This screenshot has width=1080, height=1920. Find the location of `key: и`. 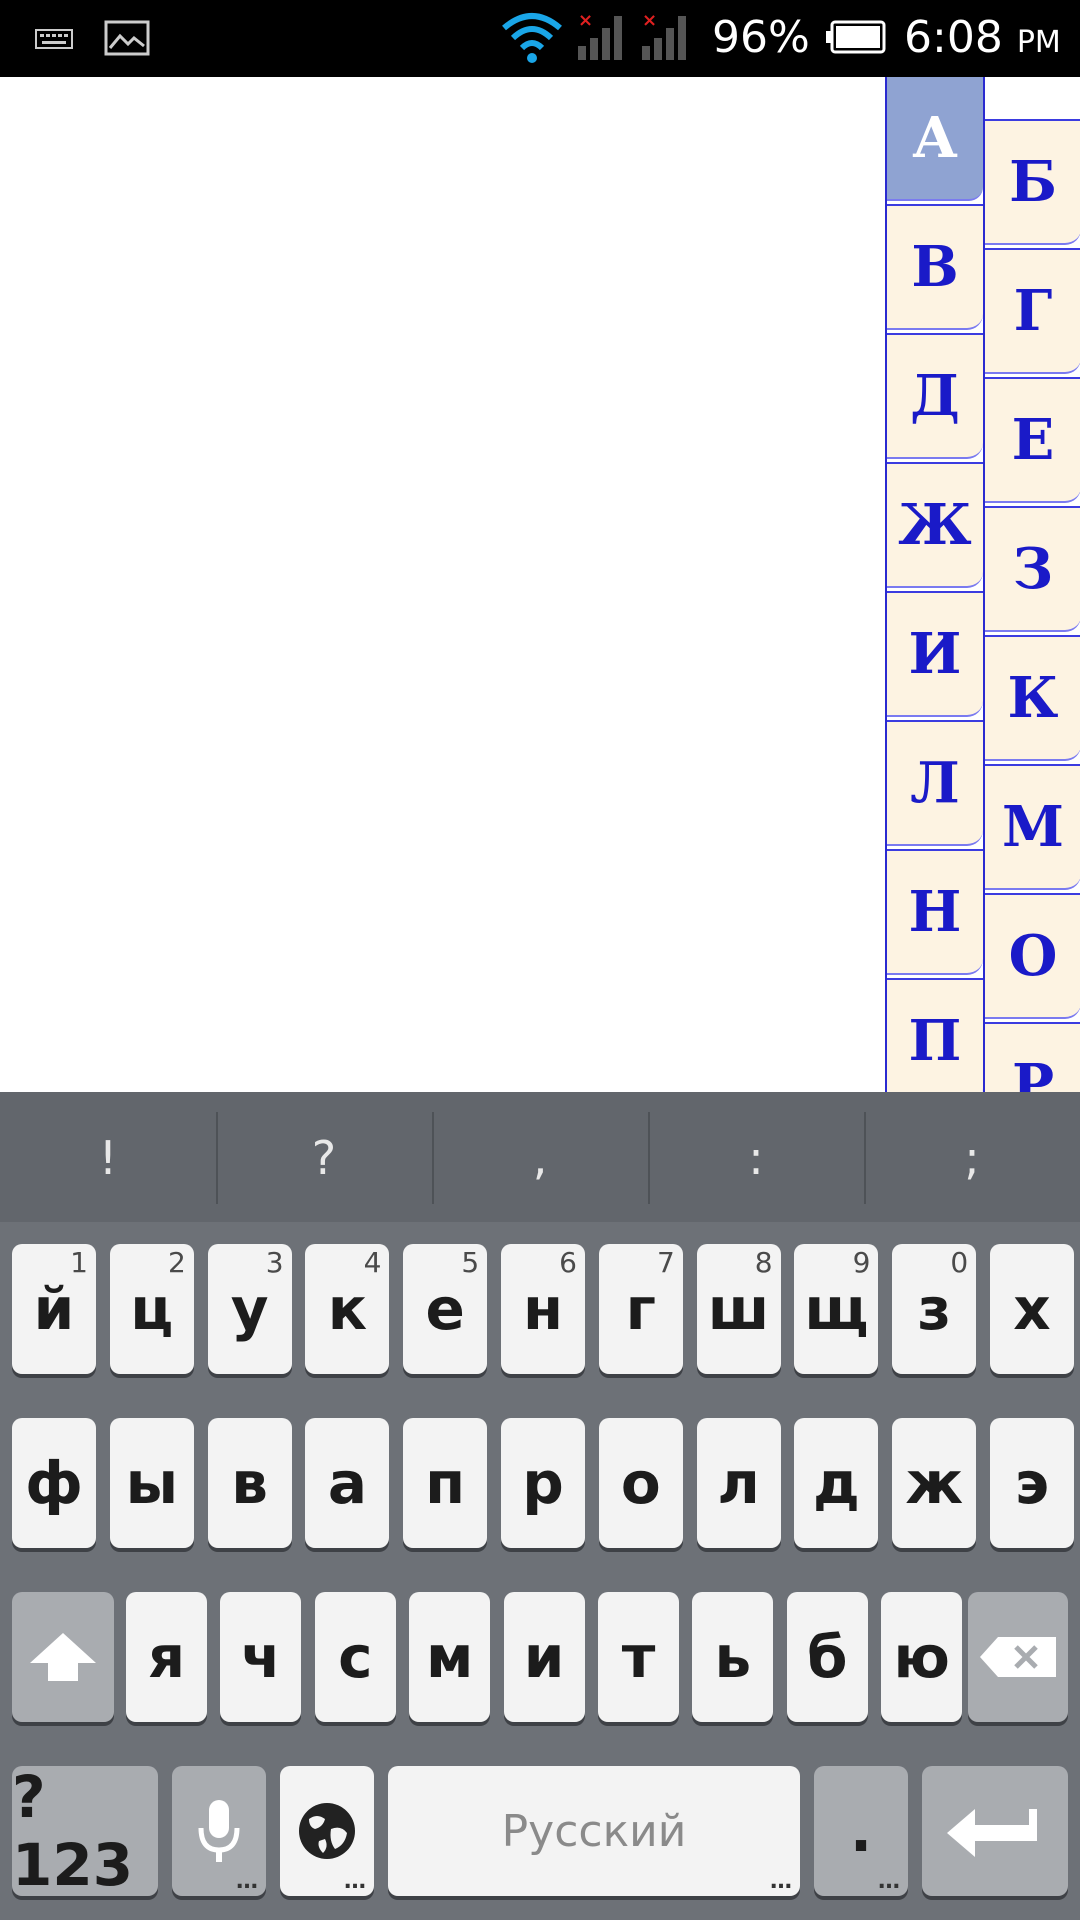

key: и is located at coordinates (544, 1657).